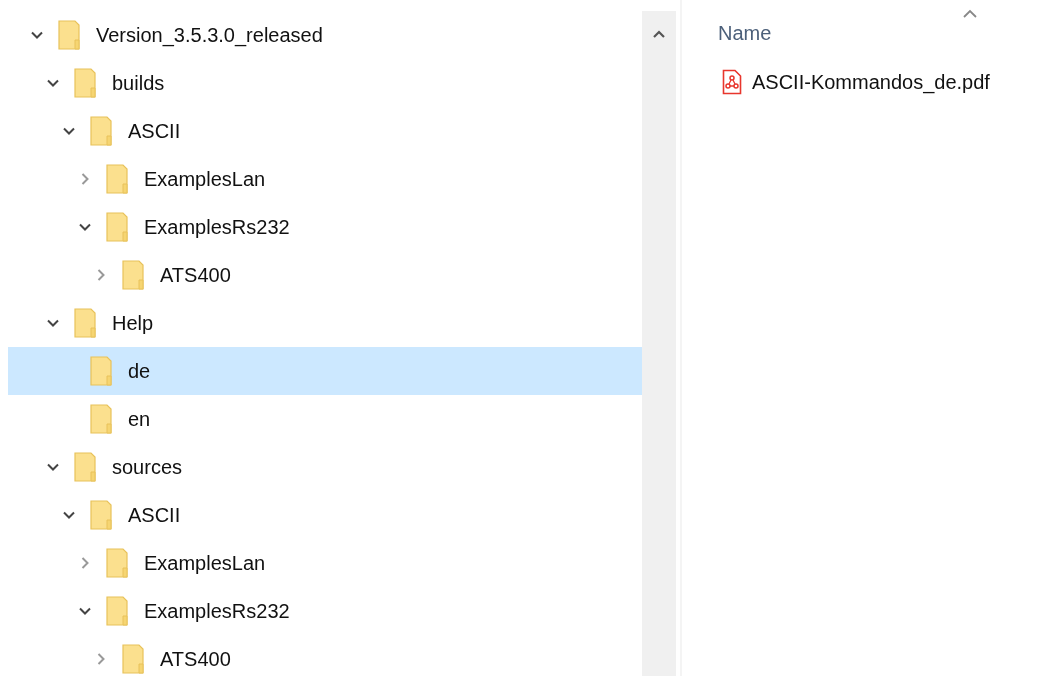  What do you see at coordinates (325, 371) in the screenshot?
I see `tree-item: de` at bounding box center [325, 371].